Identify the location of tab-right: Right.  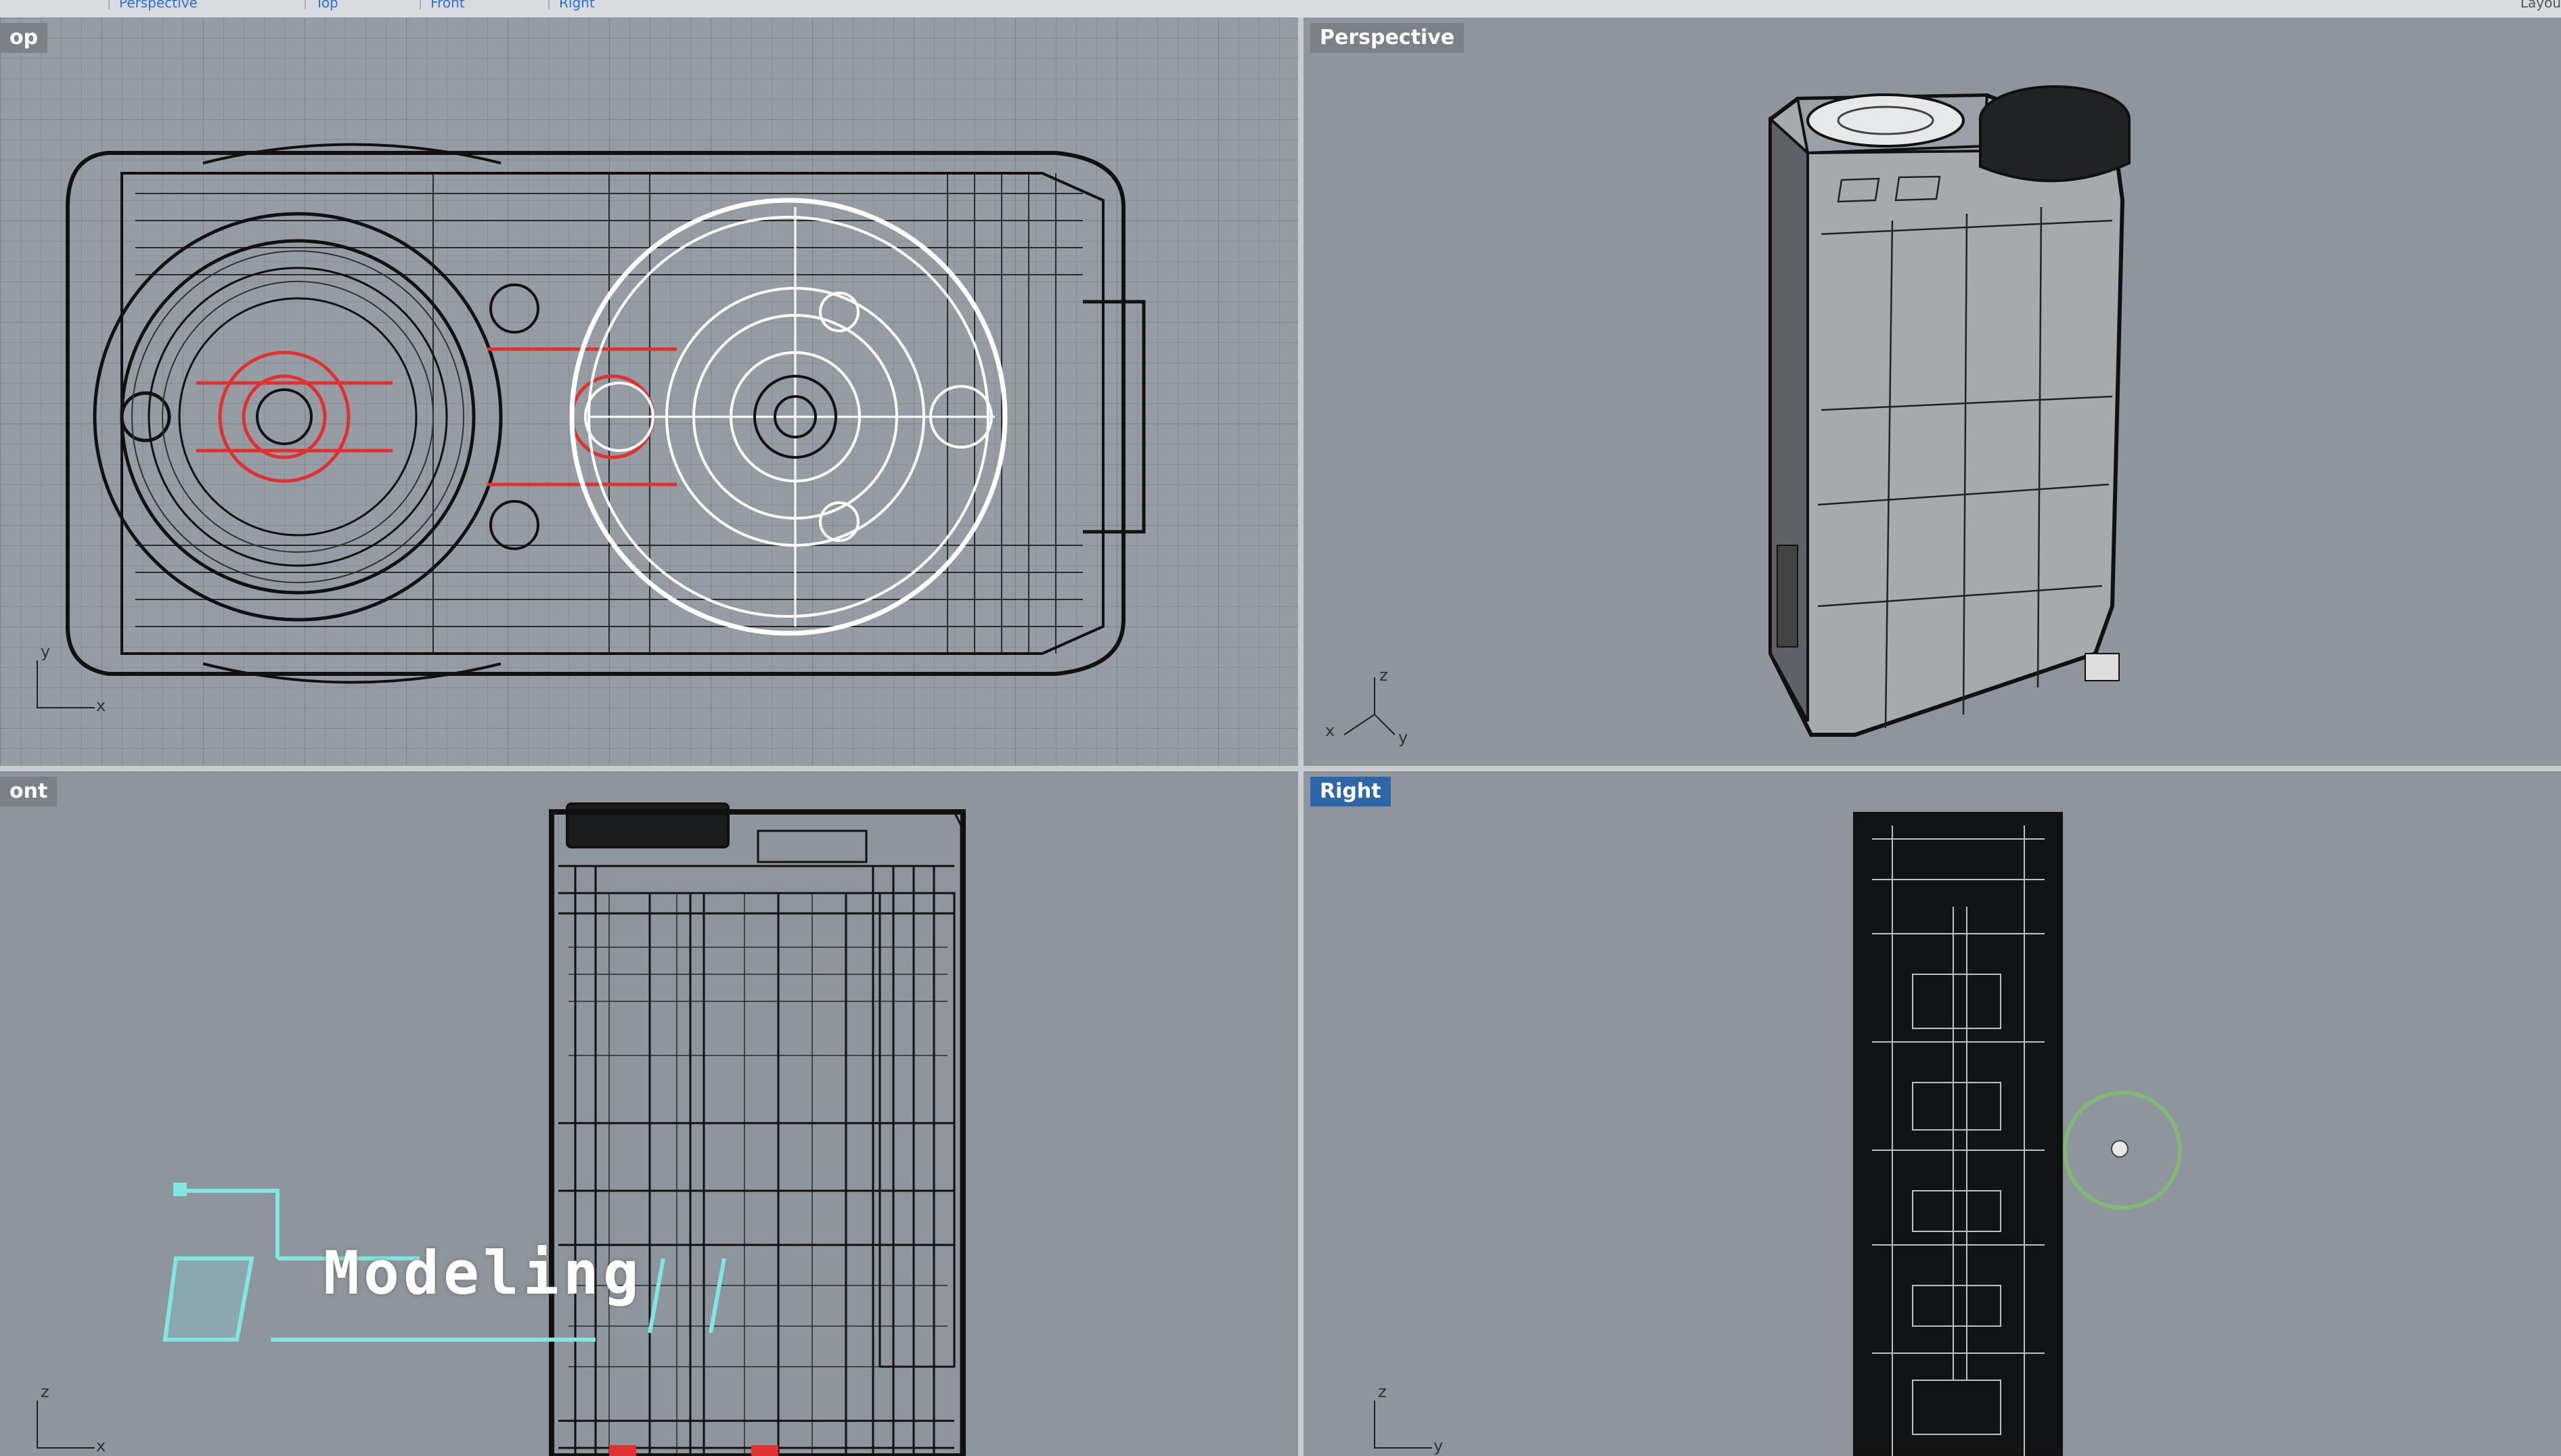
(571, 5).